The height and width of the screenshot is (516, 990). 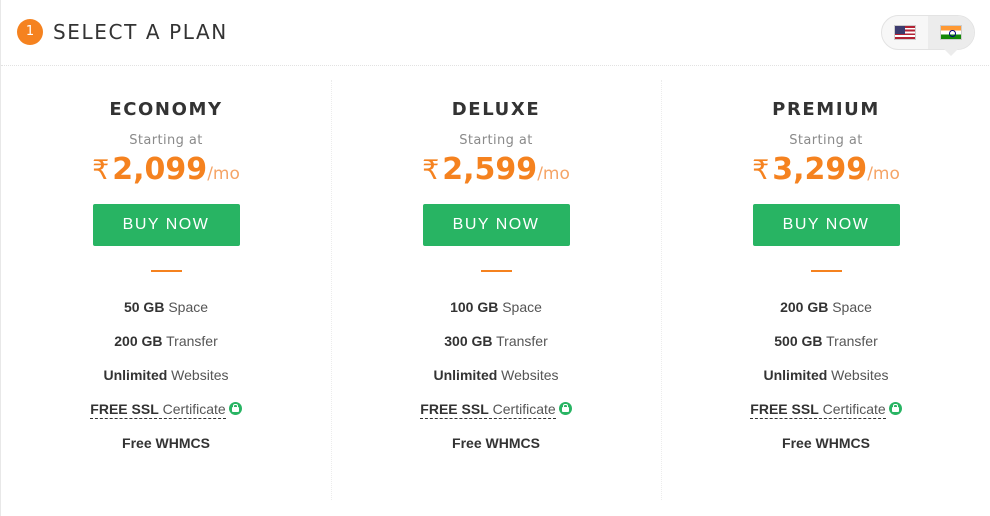 I want to click on step-number-badge: 1, so click(x=30, y=32).